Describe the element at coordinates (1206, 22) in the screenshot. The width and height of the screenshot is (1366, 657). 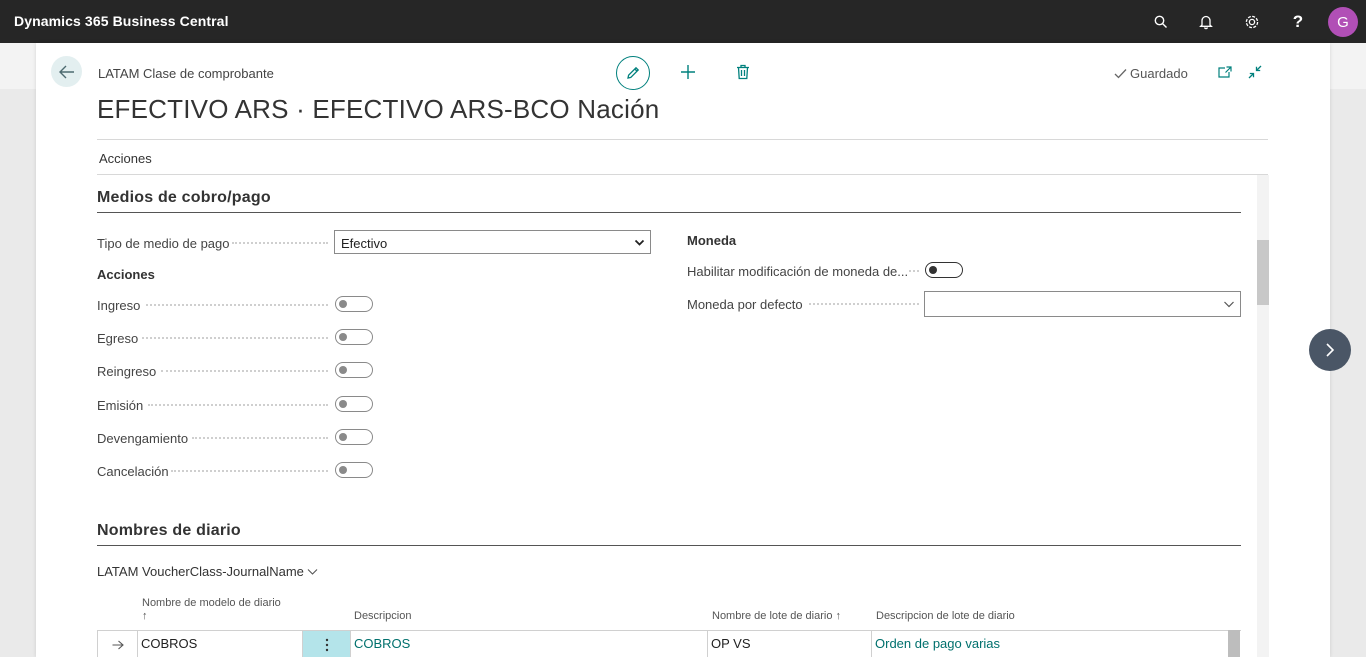
I see `bell-icon` at that location.